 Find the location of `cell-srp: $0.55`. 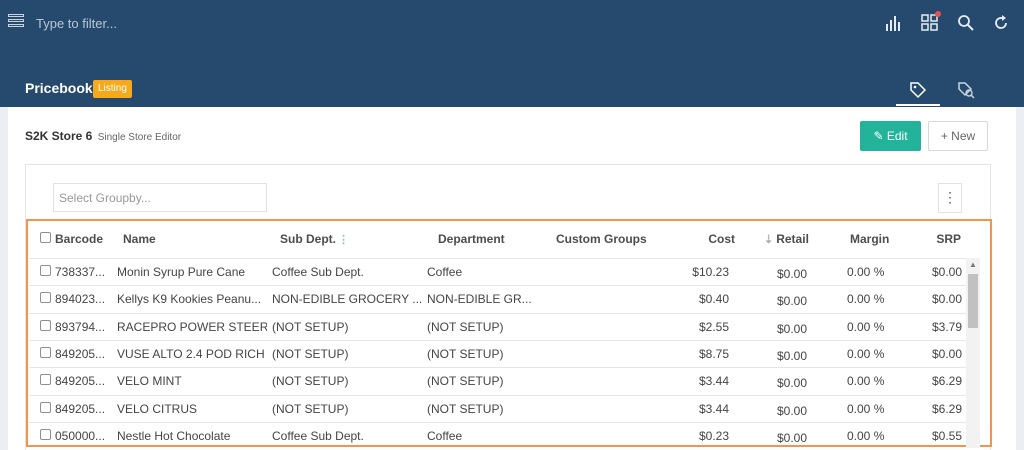

cell-srp: $0.55 is located at coordinates (946, 435).